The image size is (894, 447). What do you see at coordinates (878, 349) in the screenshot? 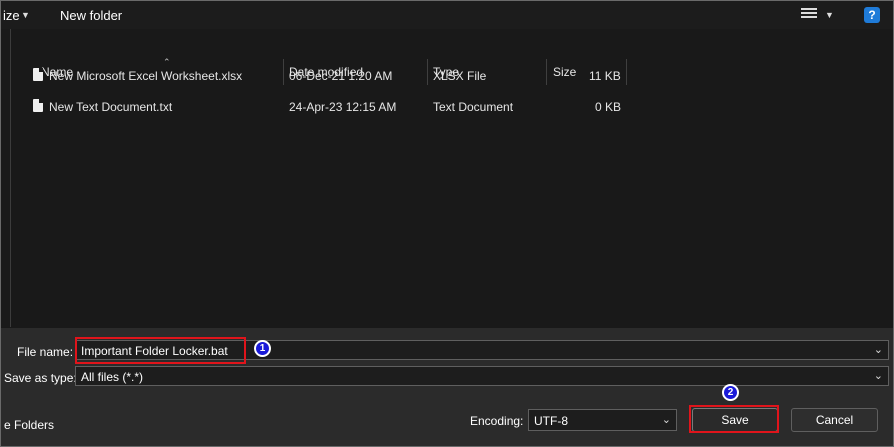
I see `file-name-chevron-down-icon: ⌄` at bounding box center [878, 349].